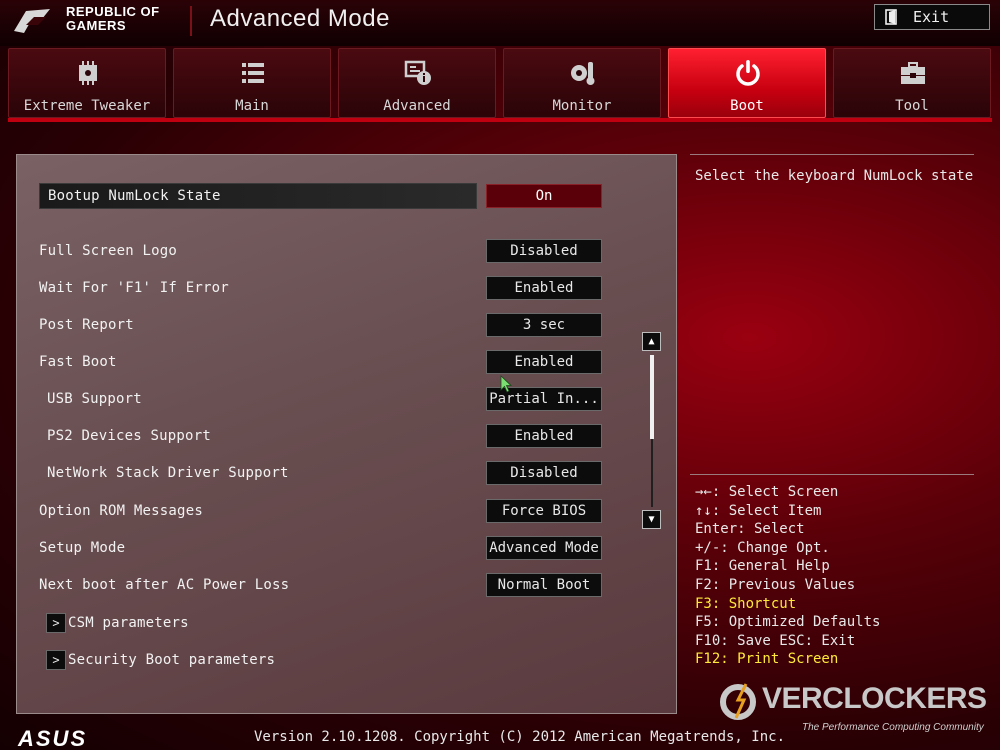 This screenshot has width=1000, height=750. I want to click on key-legend-item: F1: General Help, so click(762, 566).